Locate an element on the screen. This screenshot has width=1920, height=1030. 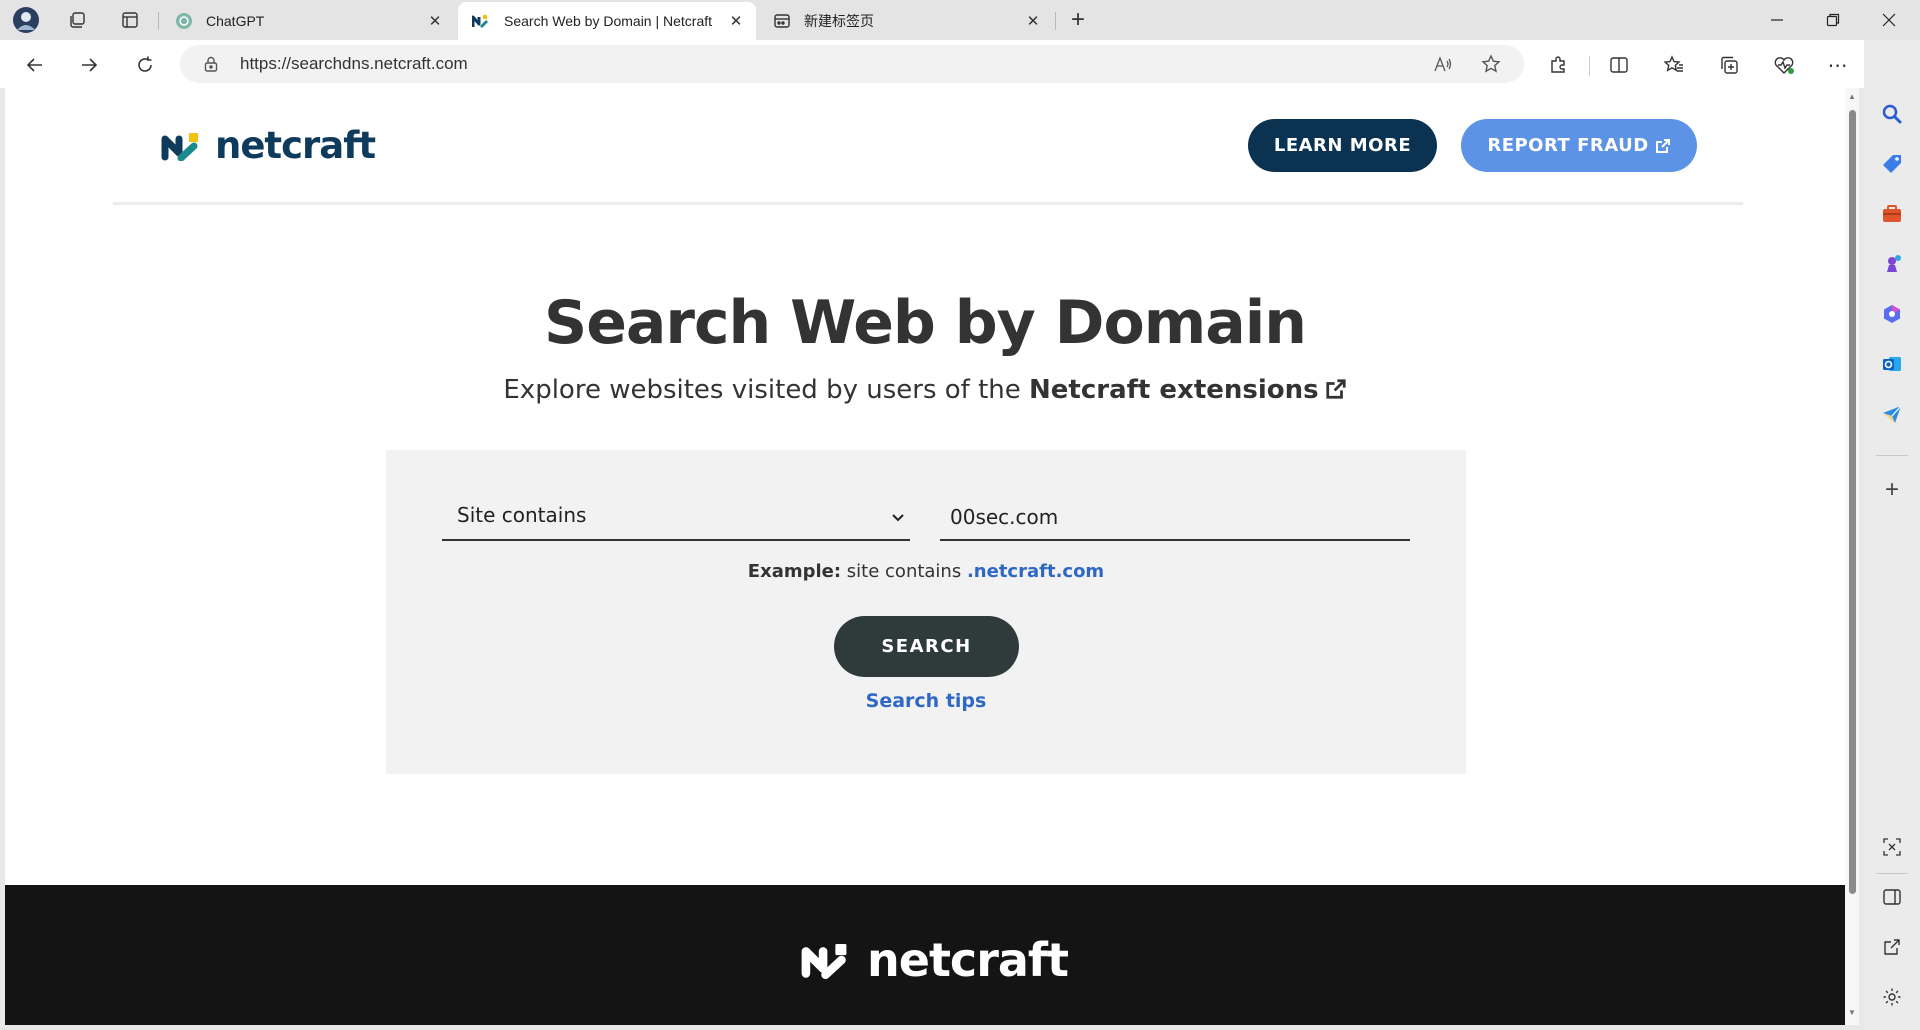
footer-logo-wordmark: netcraft is located at coordinates (968, 960).